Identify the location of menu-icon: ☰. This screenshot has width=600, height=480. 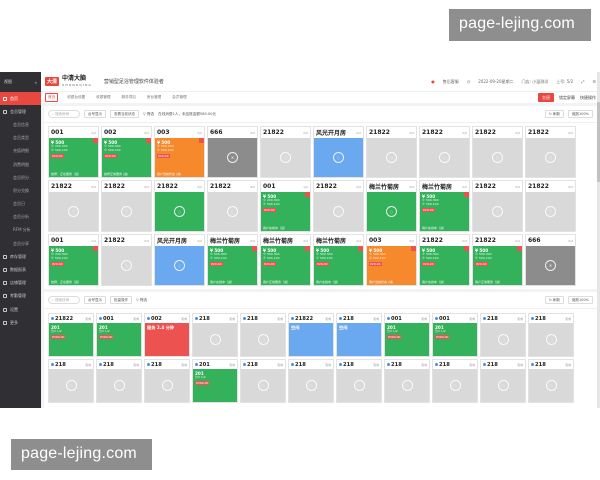
(594, 81).